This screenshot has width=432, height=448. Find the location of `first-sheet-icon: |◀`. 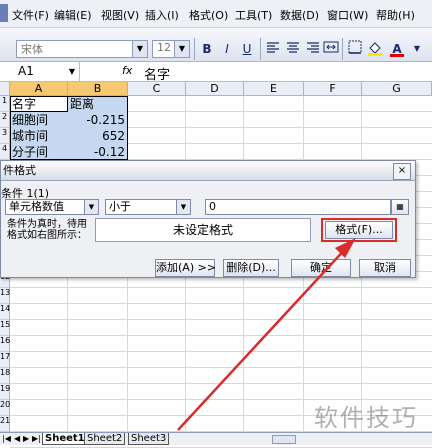

first-sheet-icon: |◀ is located at coordinates (6, 438).